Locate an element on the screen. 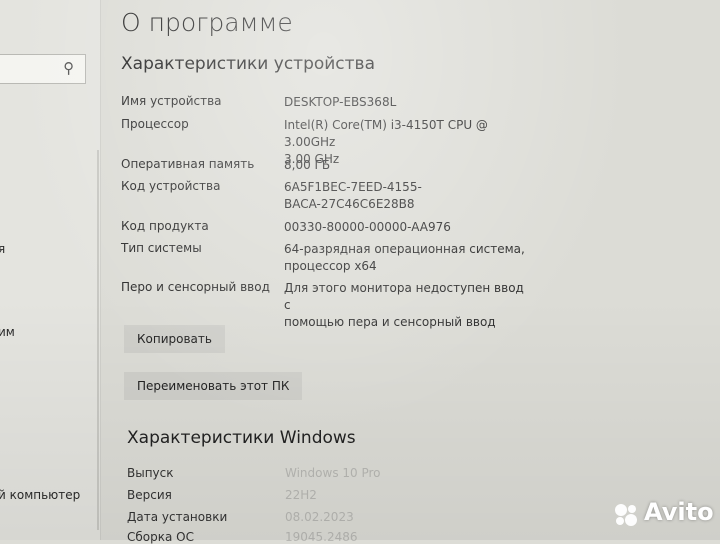 This screenshot has height=544, width=720. spec-label: Код устройства is located at coordinates (171, 186).